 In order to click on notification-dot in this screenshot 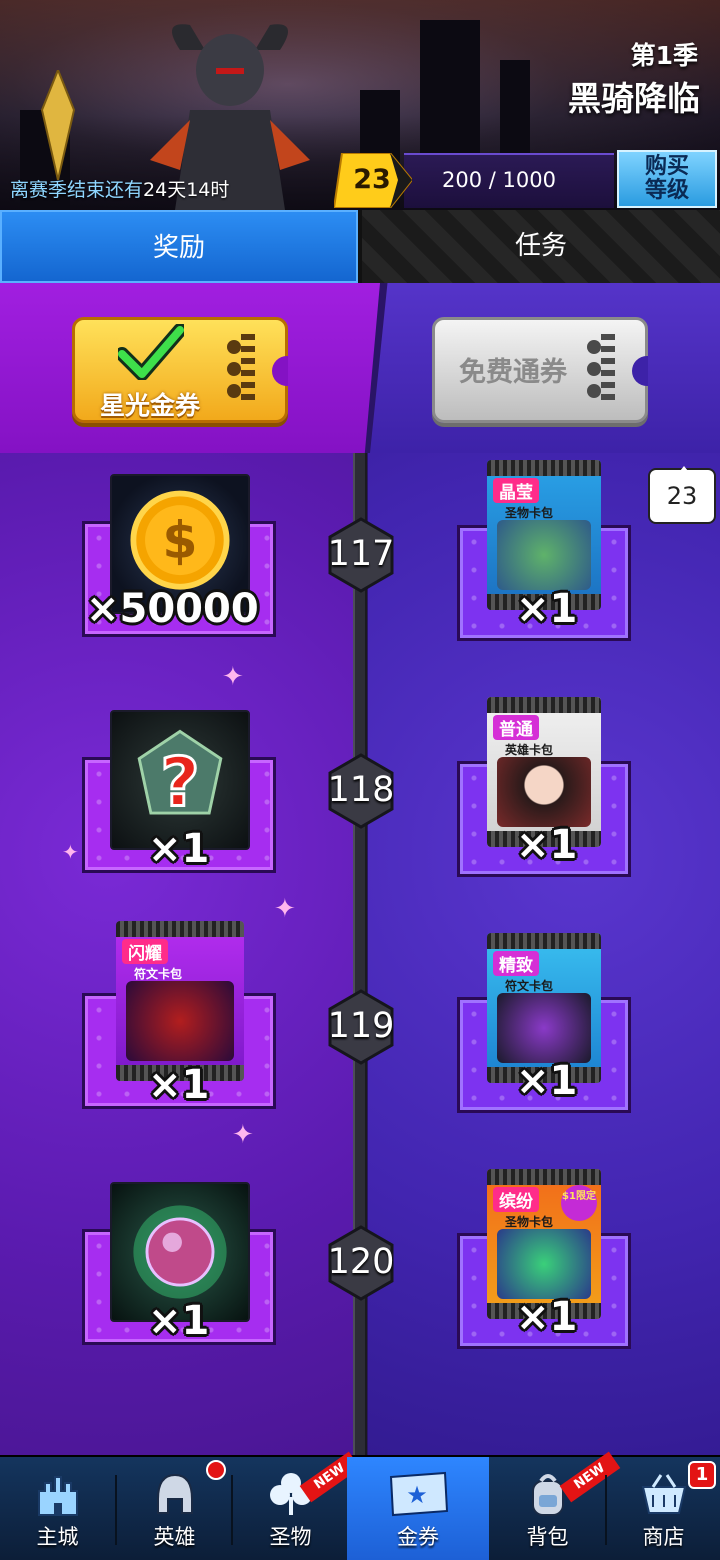, I will do `click(216, 1470)`.